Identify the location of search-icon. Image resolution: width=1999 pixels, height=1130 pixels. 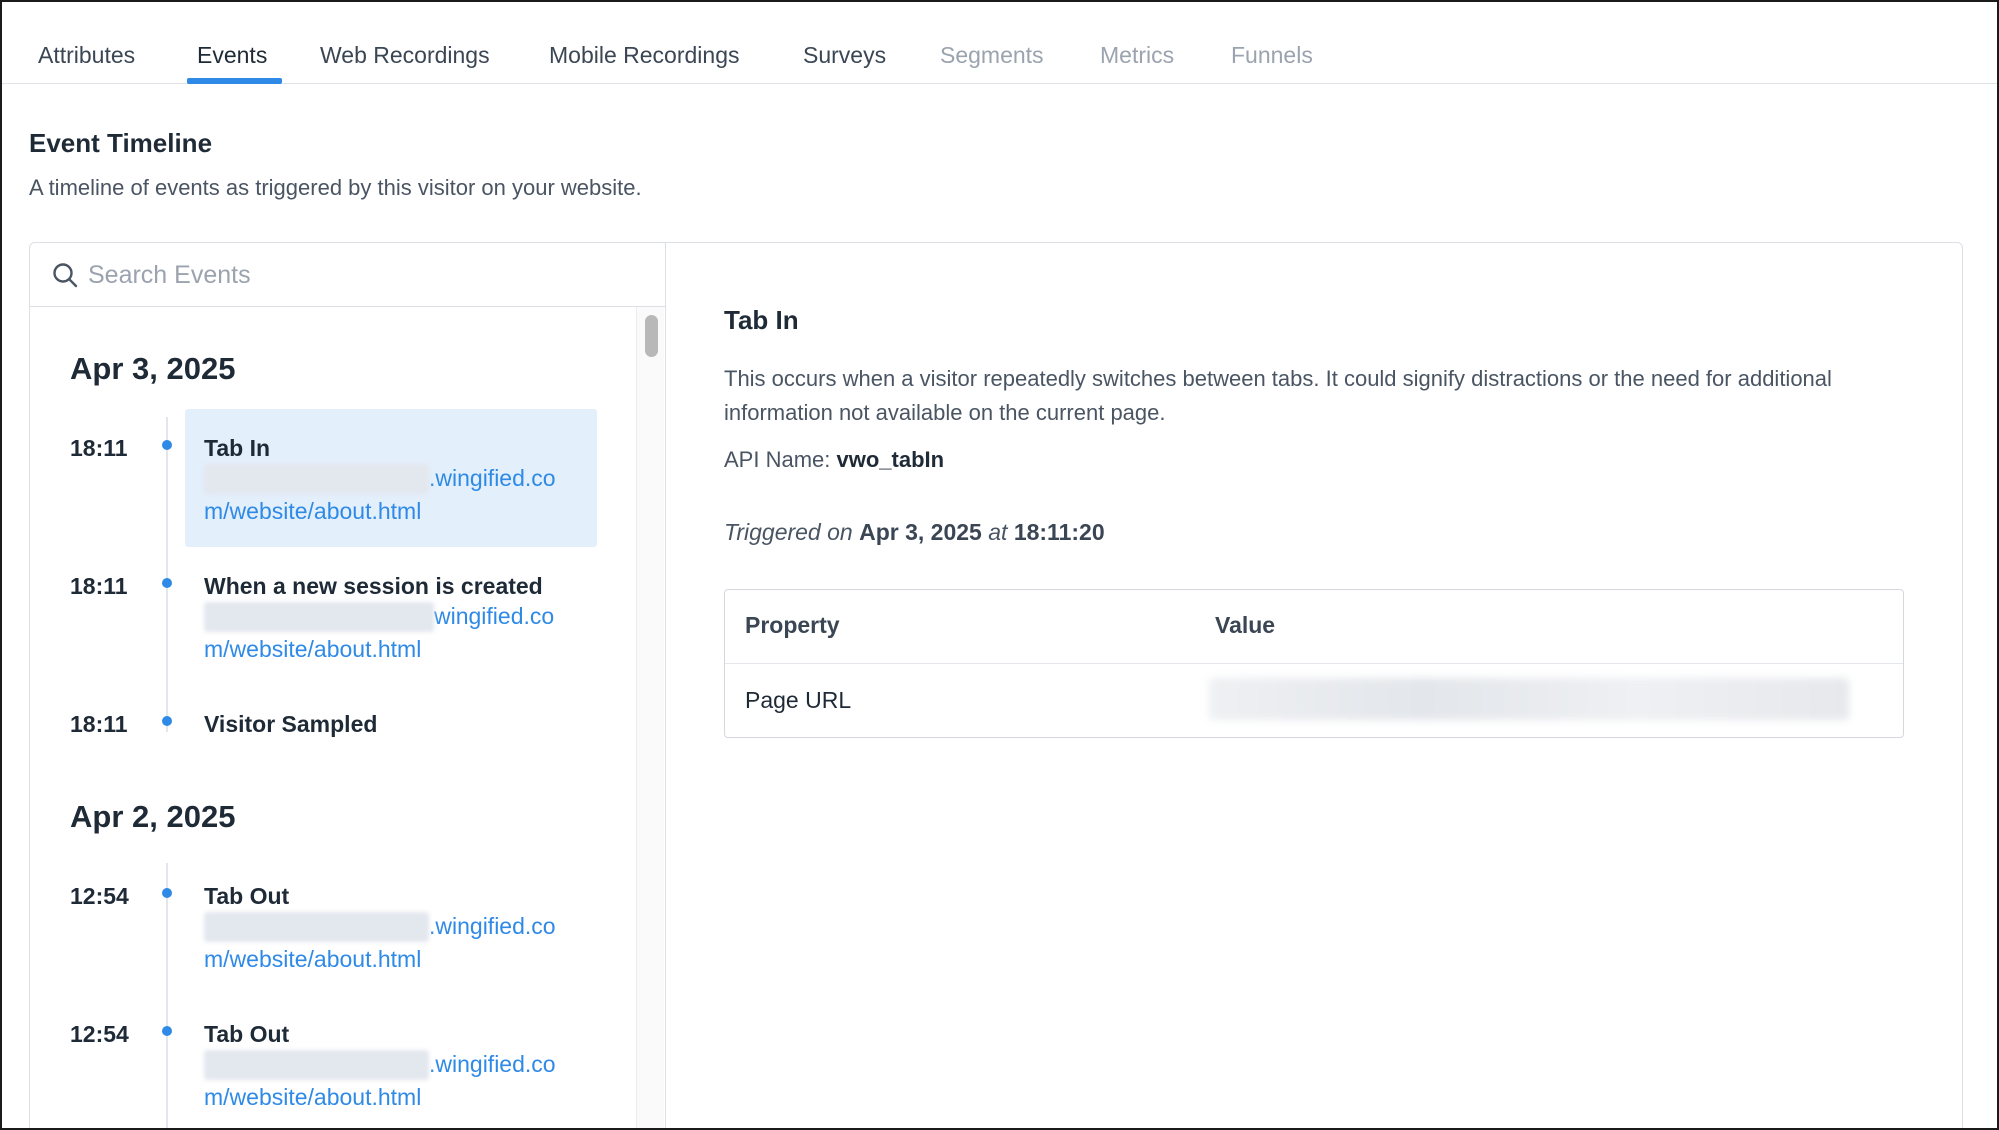
(65, 275).